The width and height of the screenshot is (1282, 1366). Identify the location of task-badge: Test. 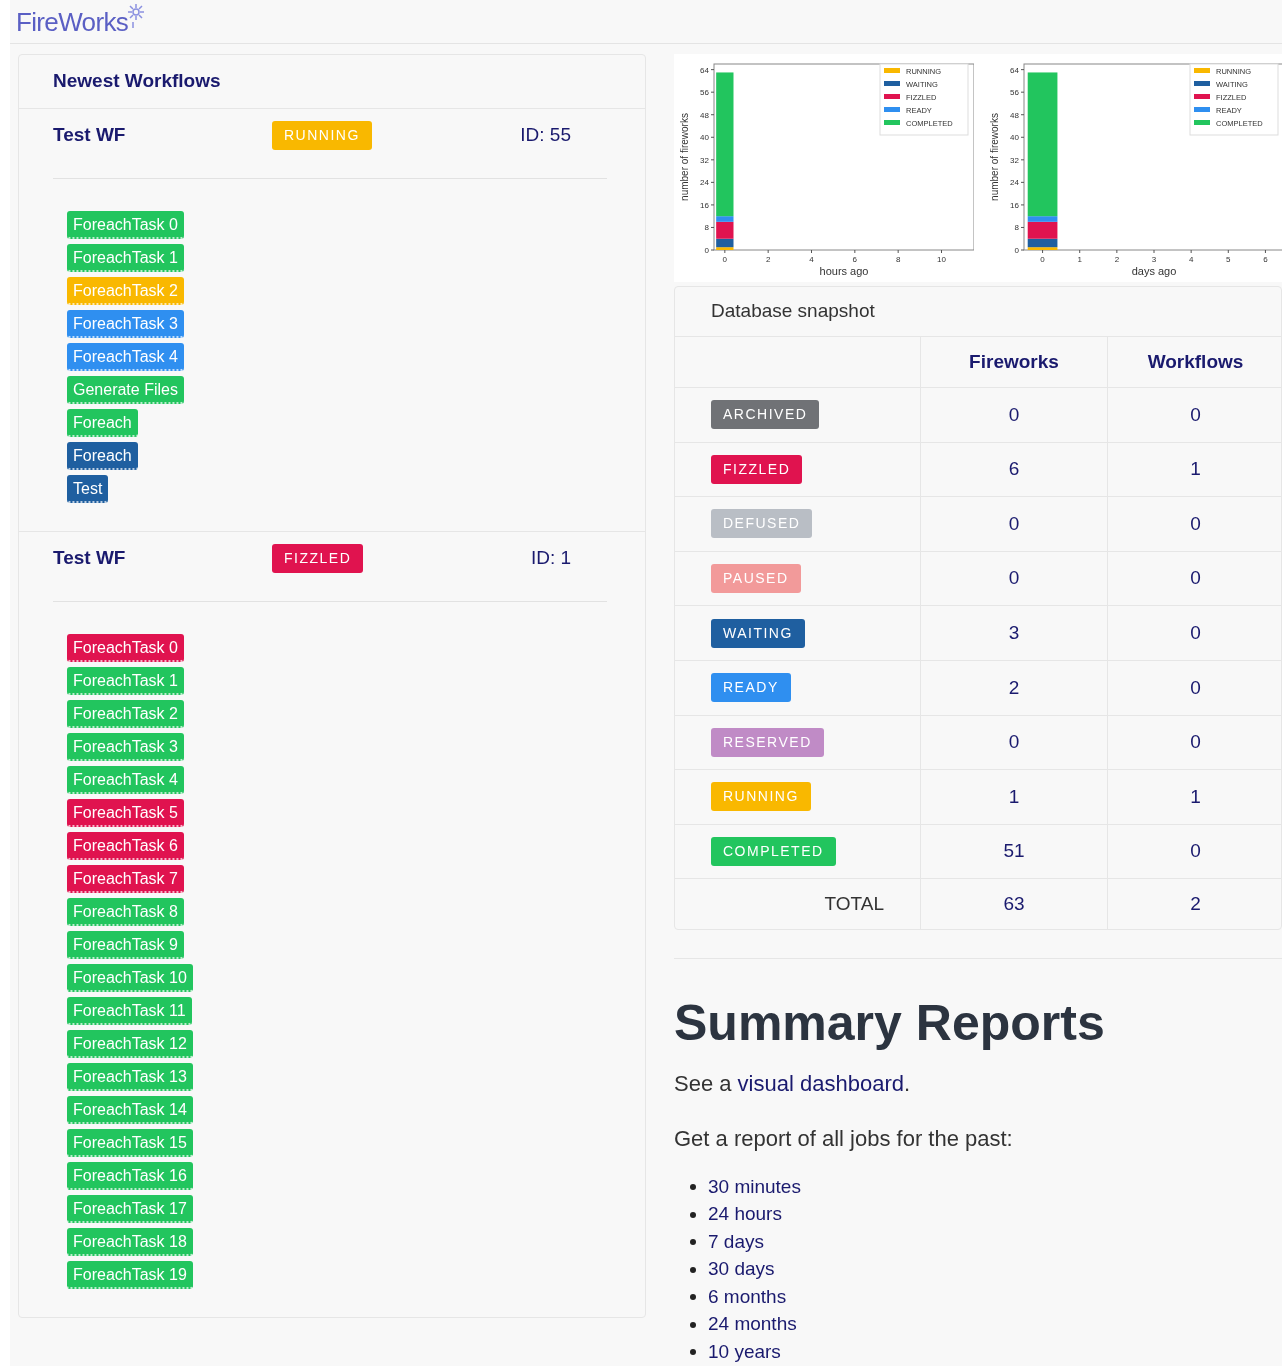
(88, 488).